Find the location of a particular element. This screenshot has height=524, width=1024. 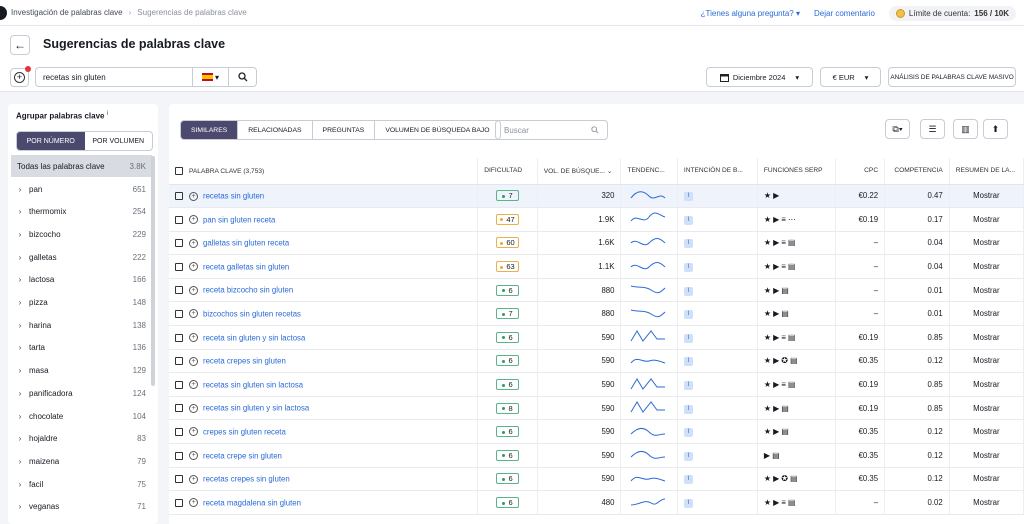

keyword-link: pan sin gluten receta is located at coordinates (239, 219).